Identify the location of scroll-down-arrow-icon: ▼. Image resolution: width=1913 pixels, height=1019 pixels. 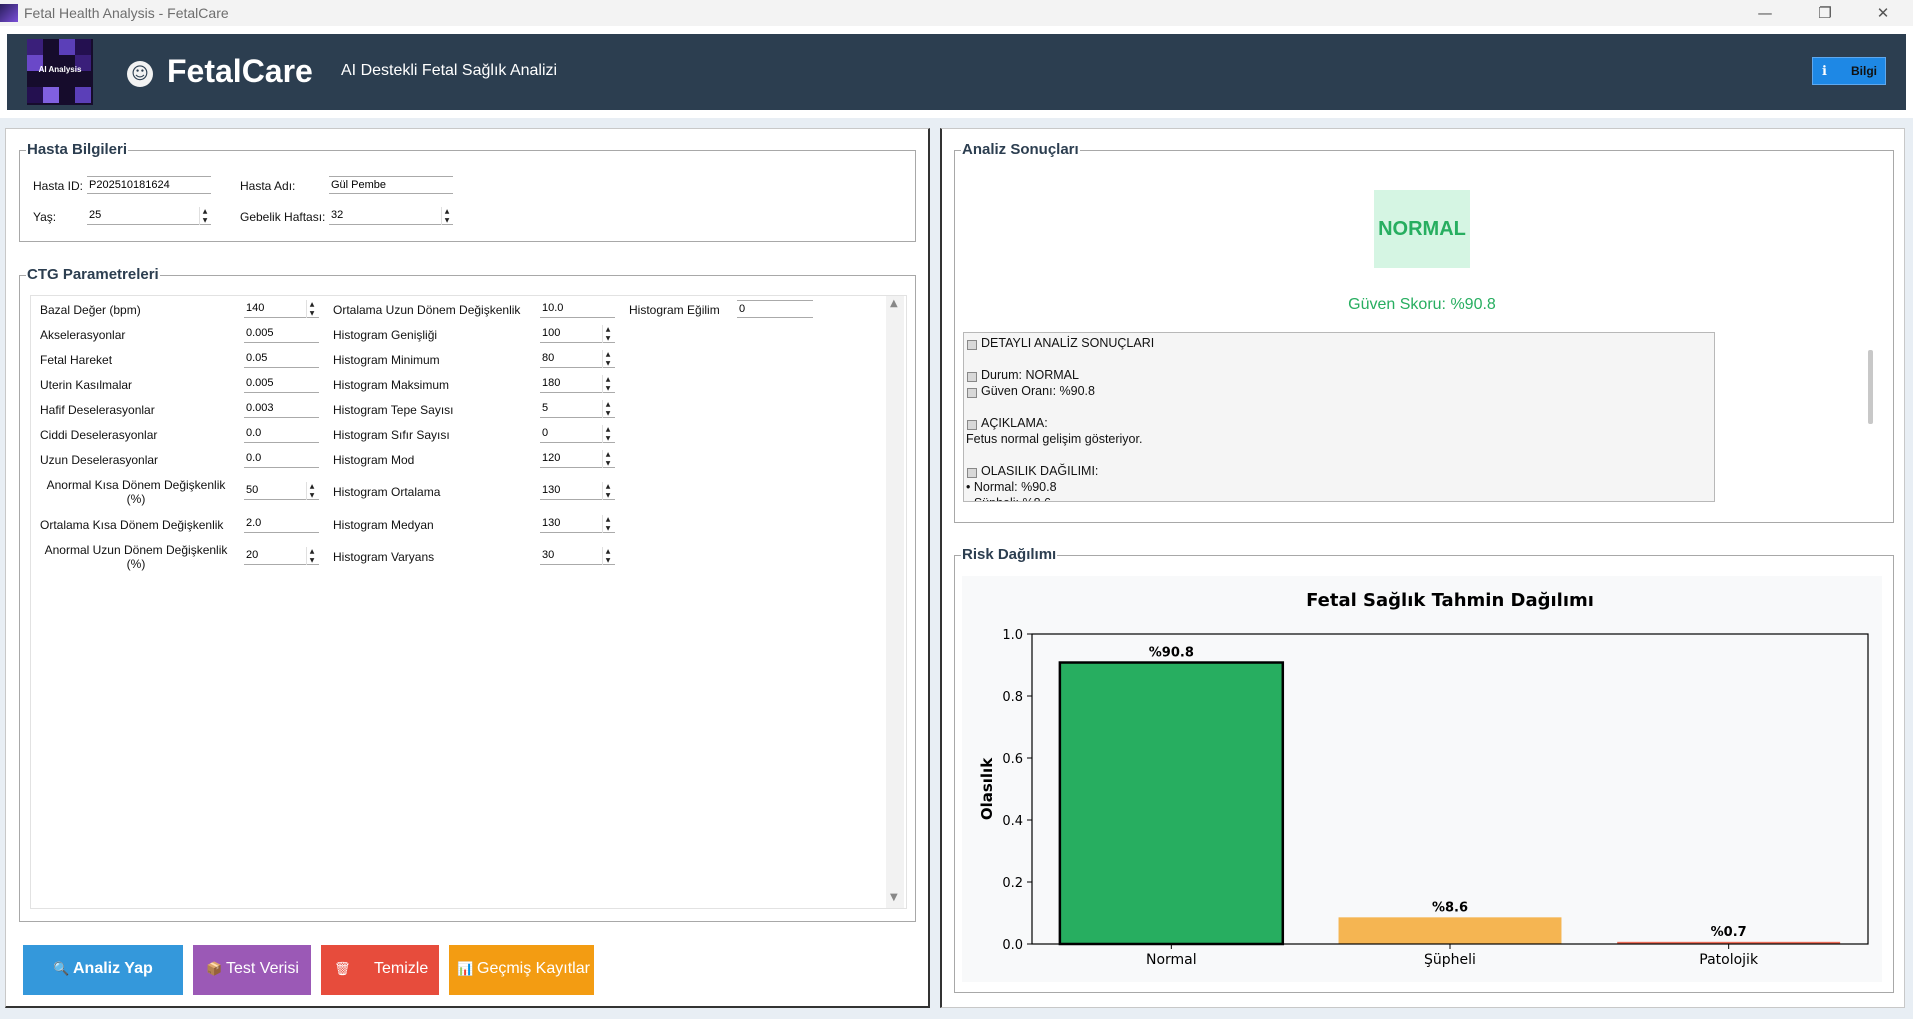
(894, 897).